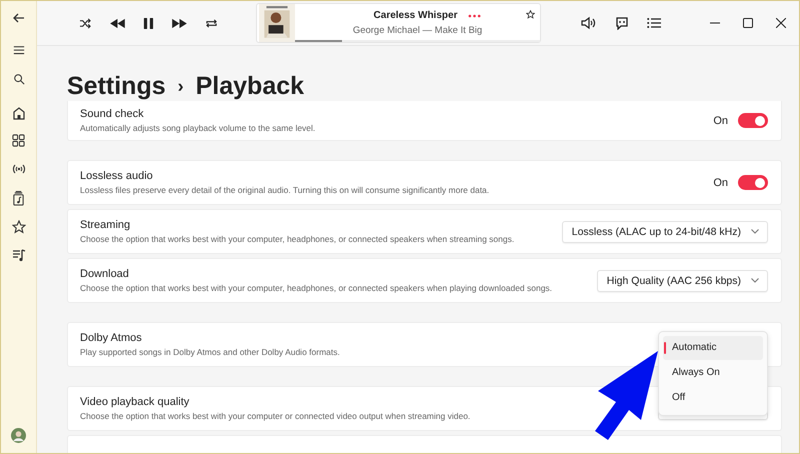 The image size is (800, 454). Describe the element at coordinates (18, 169) in the screenshot. I see `radio-icon` at that location.